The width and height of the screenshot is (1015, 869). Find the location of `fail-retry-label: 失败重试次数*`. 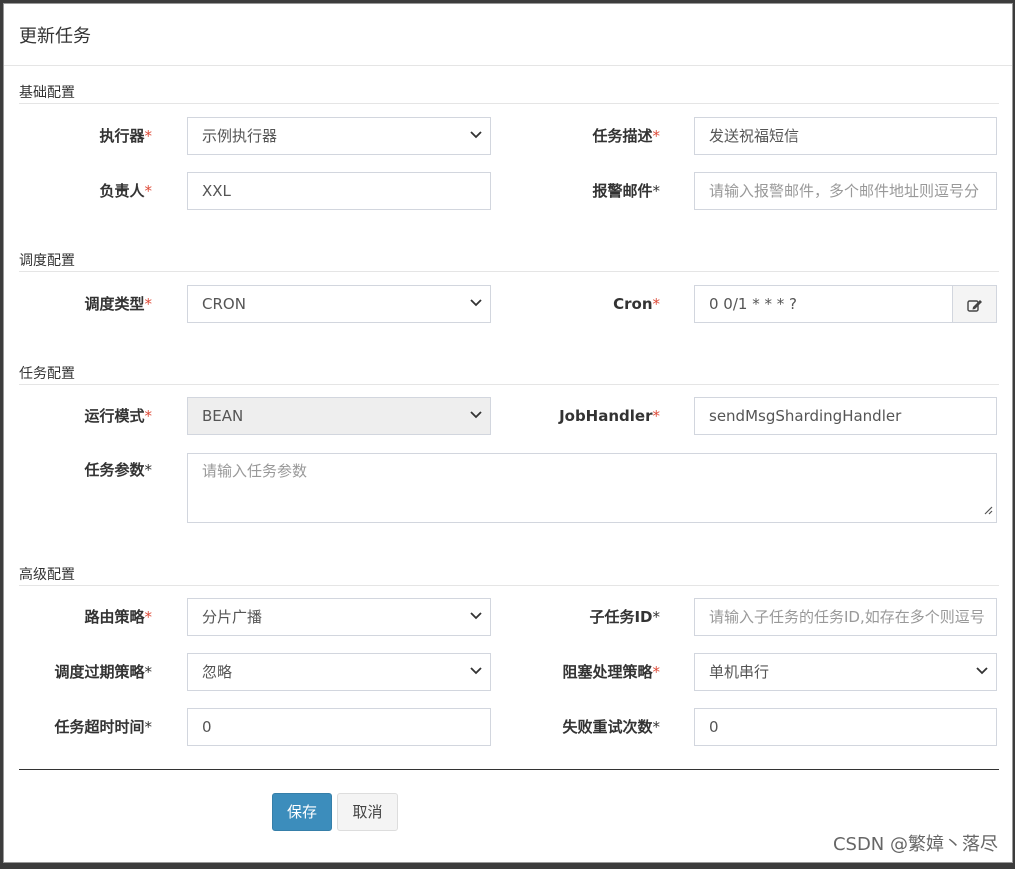

fail-retry-label: 失败重试次数* is located at coordinates (611, 727).